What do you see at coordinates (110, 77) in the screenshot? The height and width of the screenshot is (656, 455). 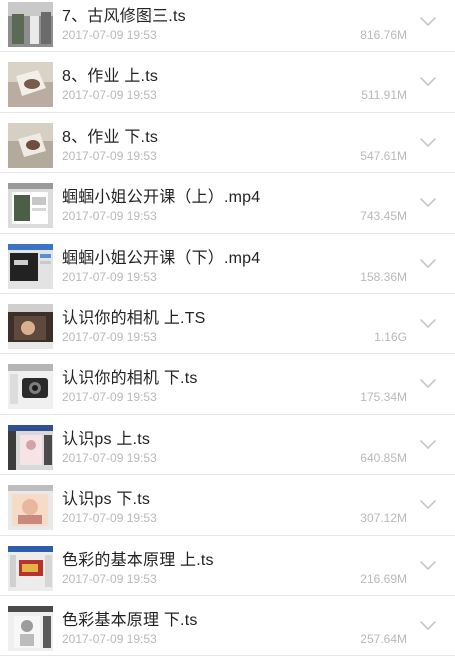 I see `file-name: 8、作业 上.ts` at bounding box center [110, 77].